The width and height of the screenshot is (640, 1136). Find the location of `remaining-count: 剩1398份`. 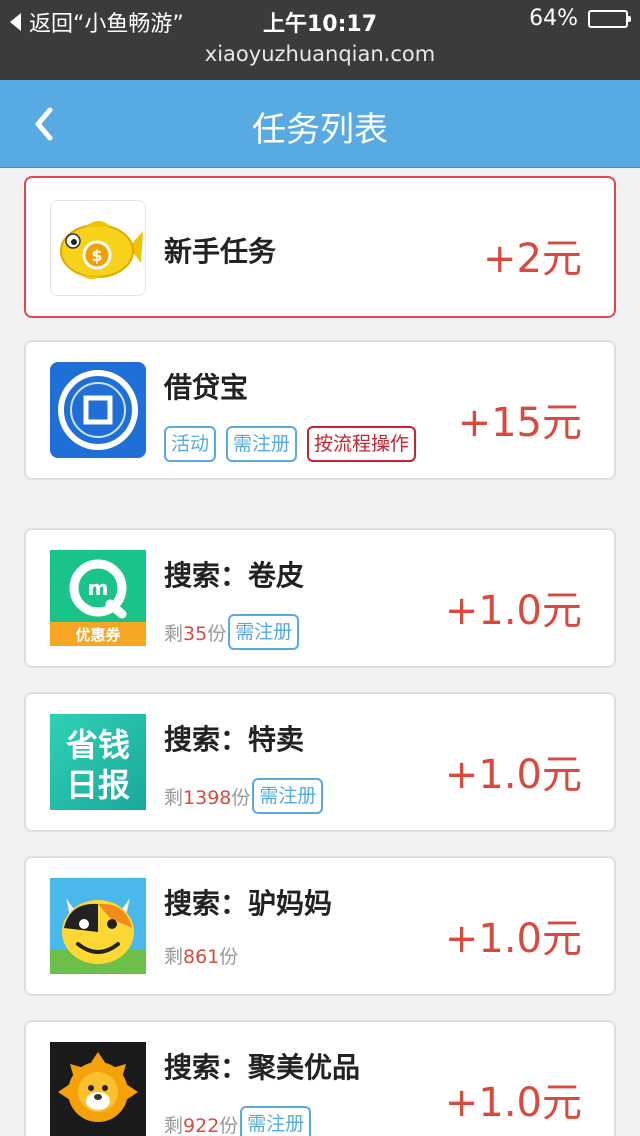

remaining-count: 剩1398份 is located at coordinates (207, 797).